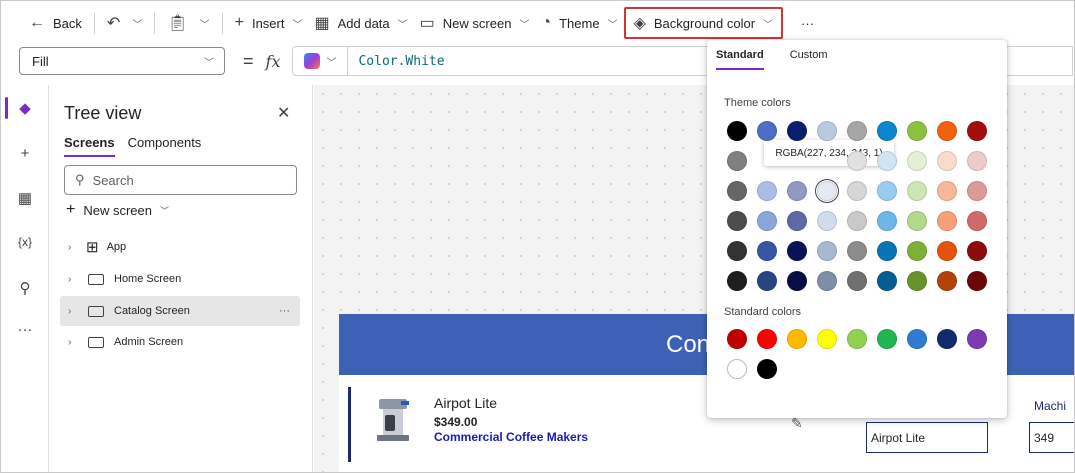 Image resolution: width=1075 pixels, height=473 pixels. What do you see at coordinates (137, 23) in the screenshot?
I see `undo-dropdown: ﹀` at bounding box center [137, 23].